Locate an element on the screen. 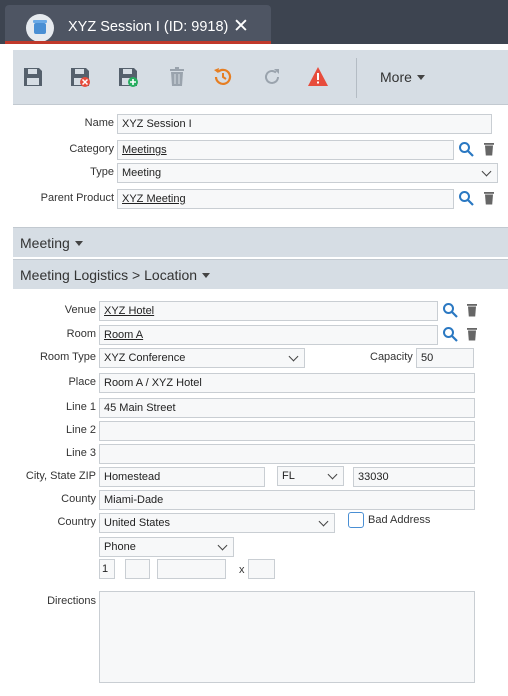  category-label: Category is located at coordinates (91, 149).